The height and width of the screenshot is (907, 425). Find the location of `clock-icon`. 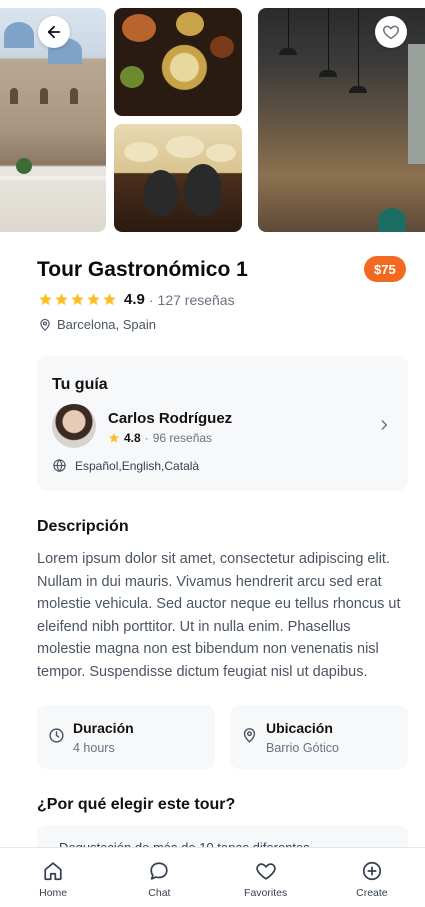

clock-icon is located at coordinates (56, 735).